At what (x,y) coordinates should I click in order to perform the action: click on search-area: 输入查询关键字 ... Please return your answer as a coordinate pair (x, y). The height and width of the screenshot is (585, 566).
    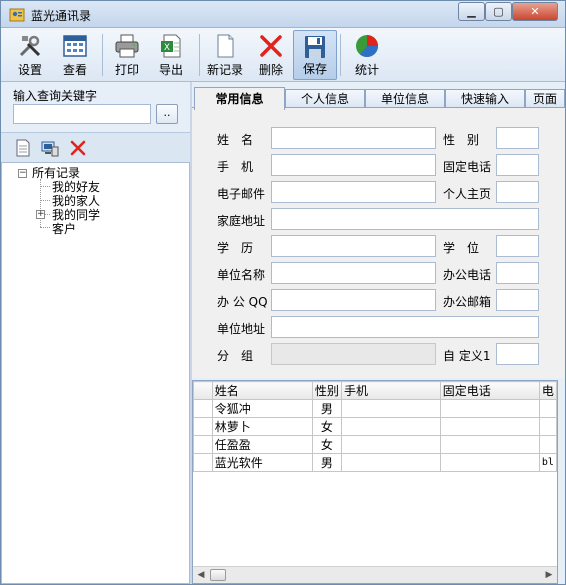
    Looking at the image, I should click on (95, 107).